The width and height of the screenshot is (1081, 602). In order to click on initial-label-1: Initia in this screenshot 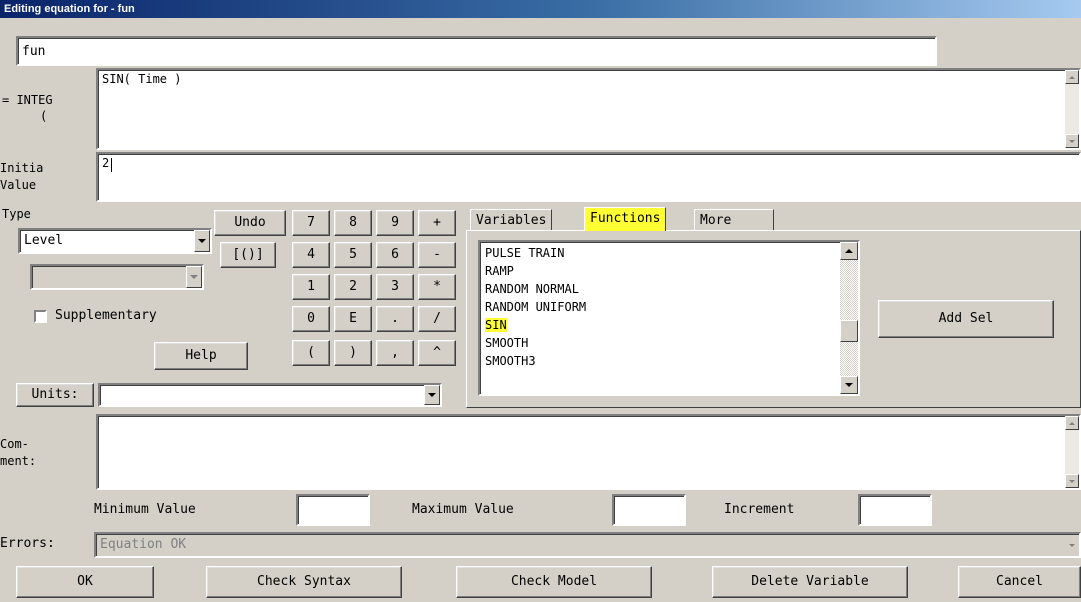, I will do `click(22, 168)`.